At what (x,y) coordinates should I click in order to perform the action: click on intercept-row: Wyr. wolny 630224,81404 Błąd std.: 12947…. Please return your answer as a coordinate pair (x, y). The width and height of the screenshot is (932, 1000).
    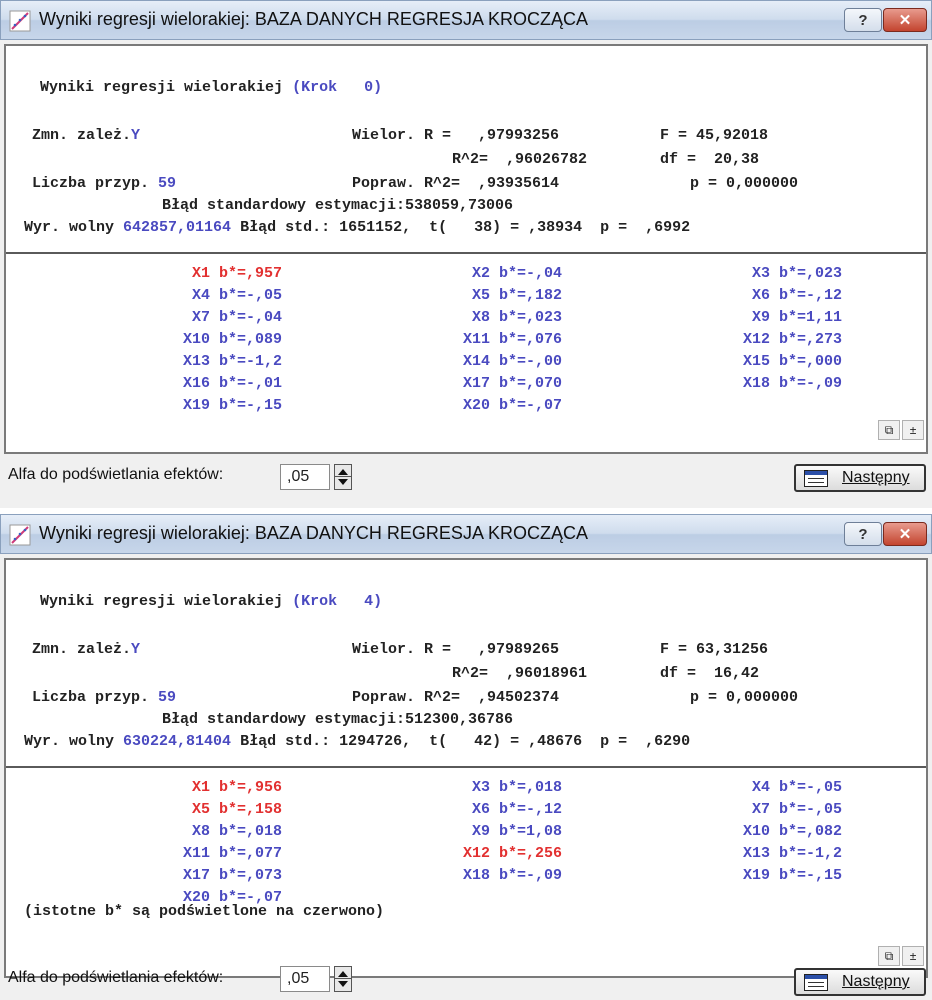
    Looking at the image, I should click on (357, 742).